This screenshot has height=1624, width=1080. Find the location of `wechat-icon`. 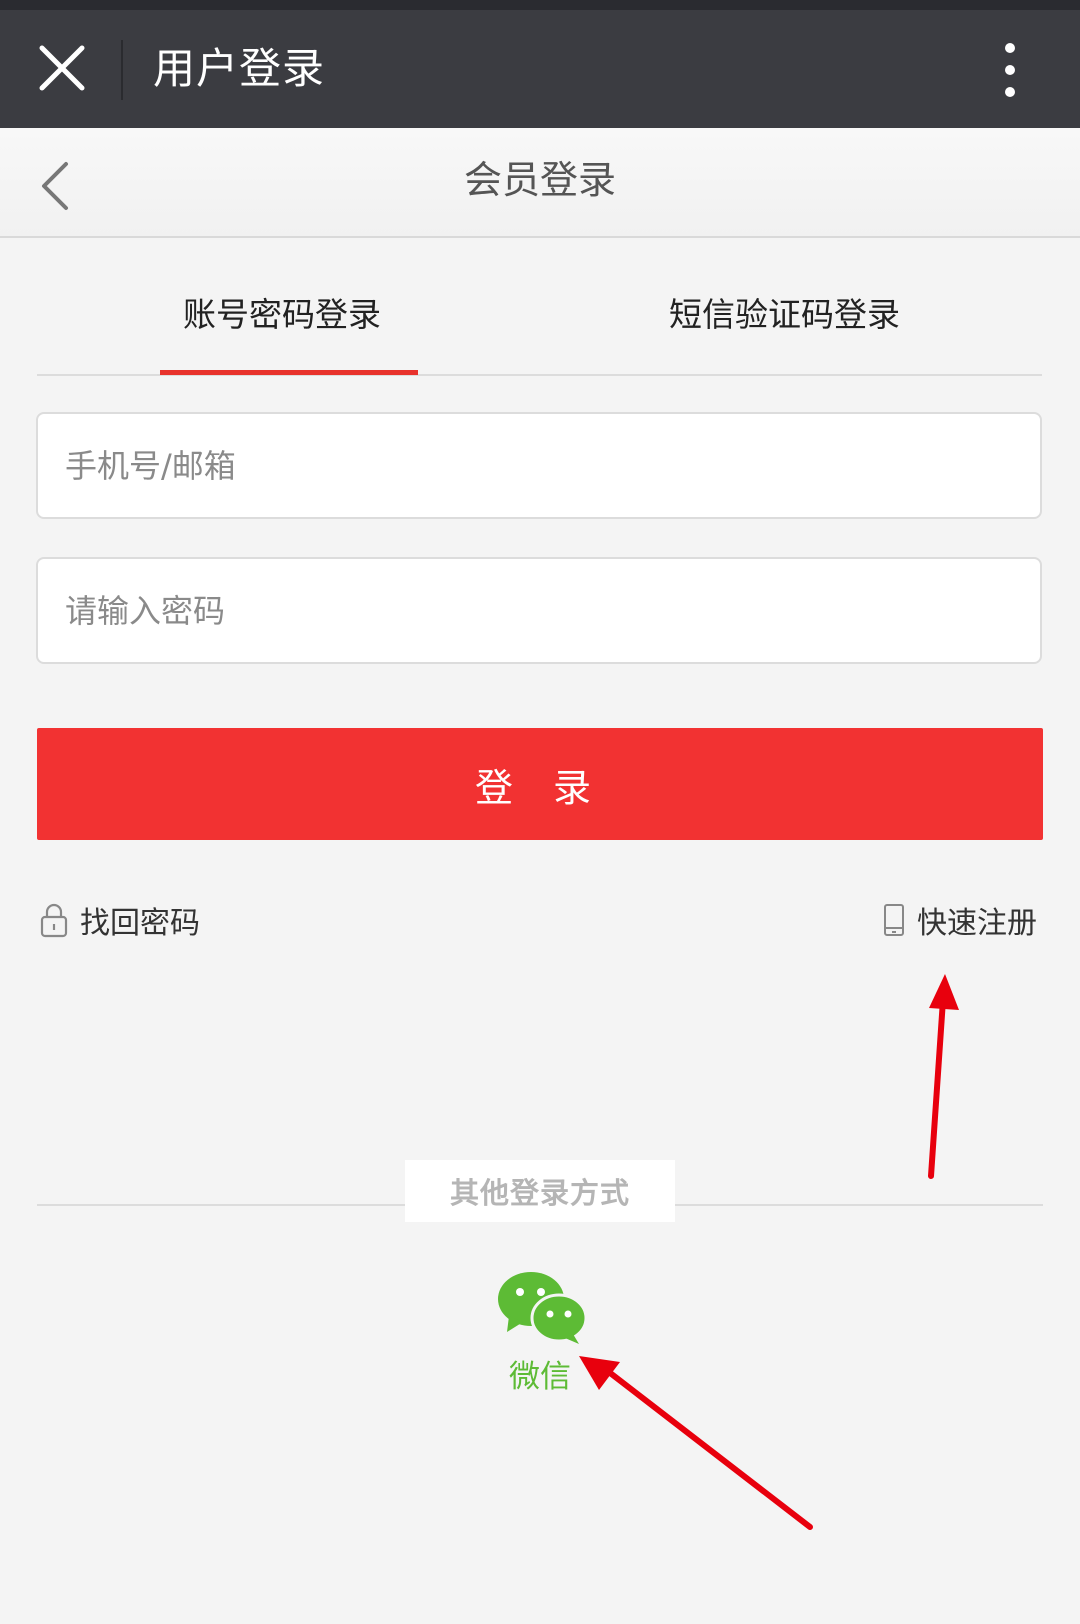

wechat-icon is located at coordinates (542, 1308).